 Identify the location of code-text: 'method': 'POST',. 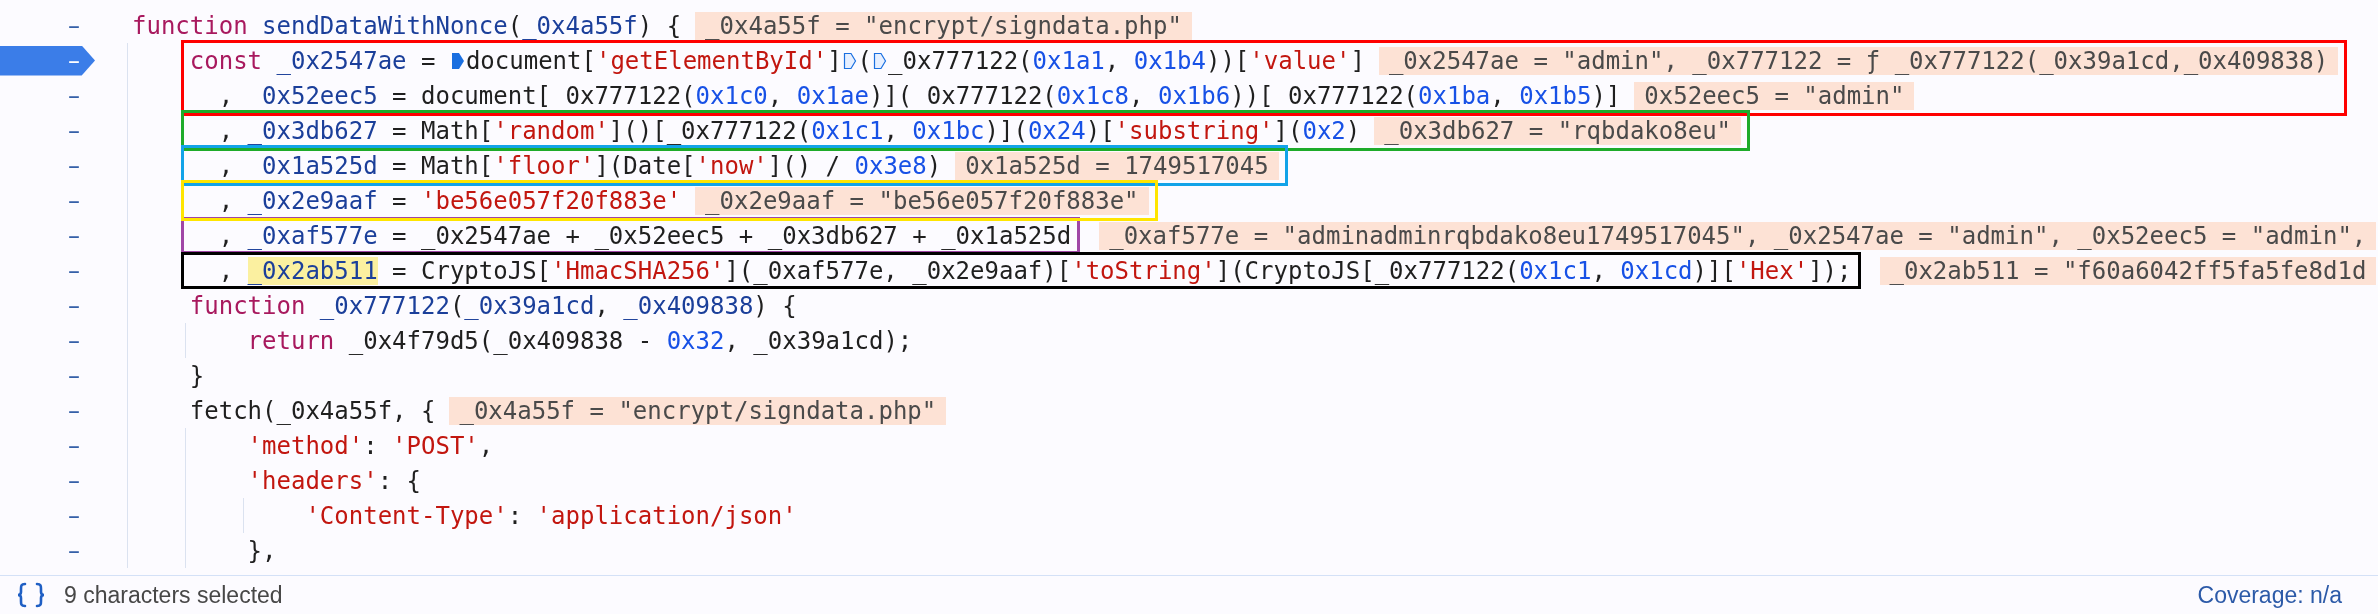
(370, 445).